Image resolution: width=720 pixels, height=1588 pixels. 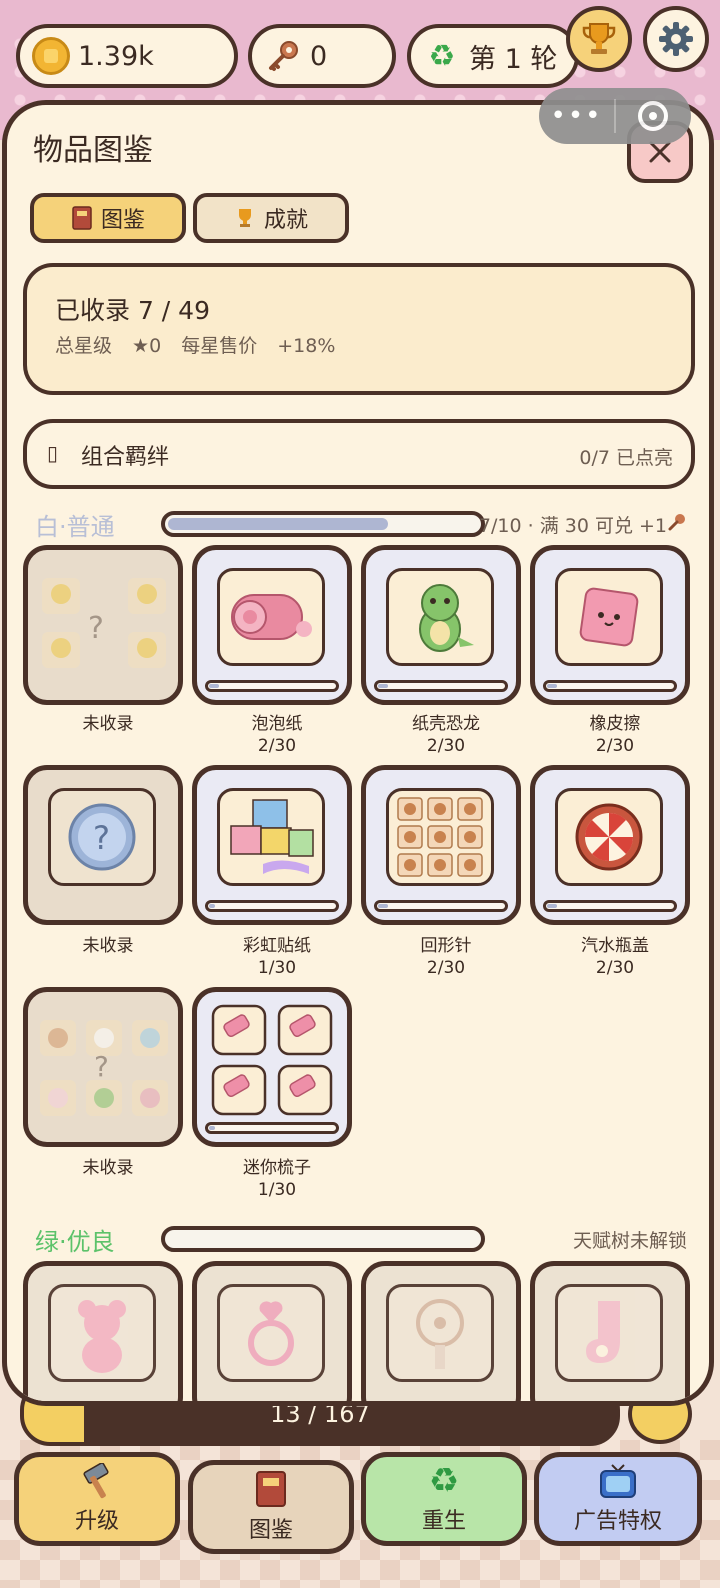 What do you see at coordinates (75, 527) in the screenshot?
I see `tier-name: 白·普通` at bounding box center [75, 527].